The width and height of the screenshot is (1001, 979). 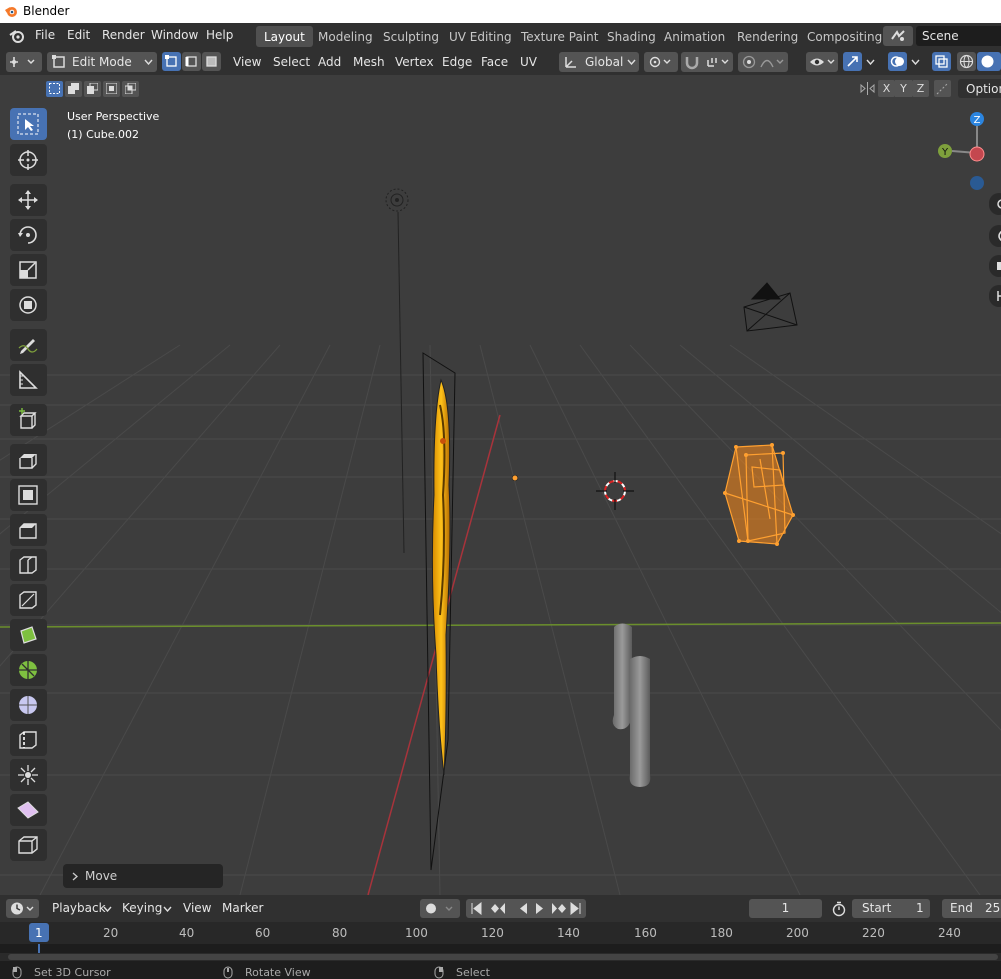 What do you see at coordinates (500, 972) in the screenshot?
I see `status-bar: Set 3D Cursor Rotate View Select` at bounding box center [500, 972].